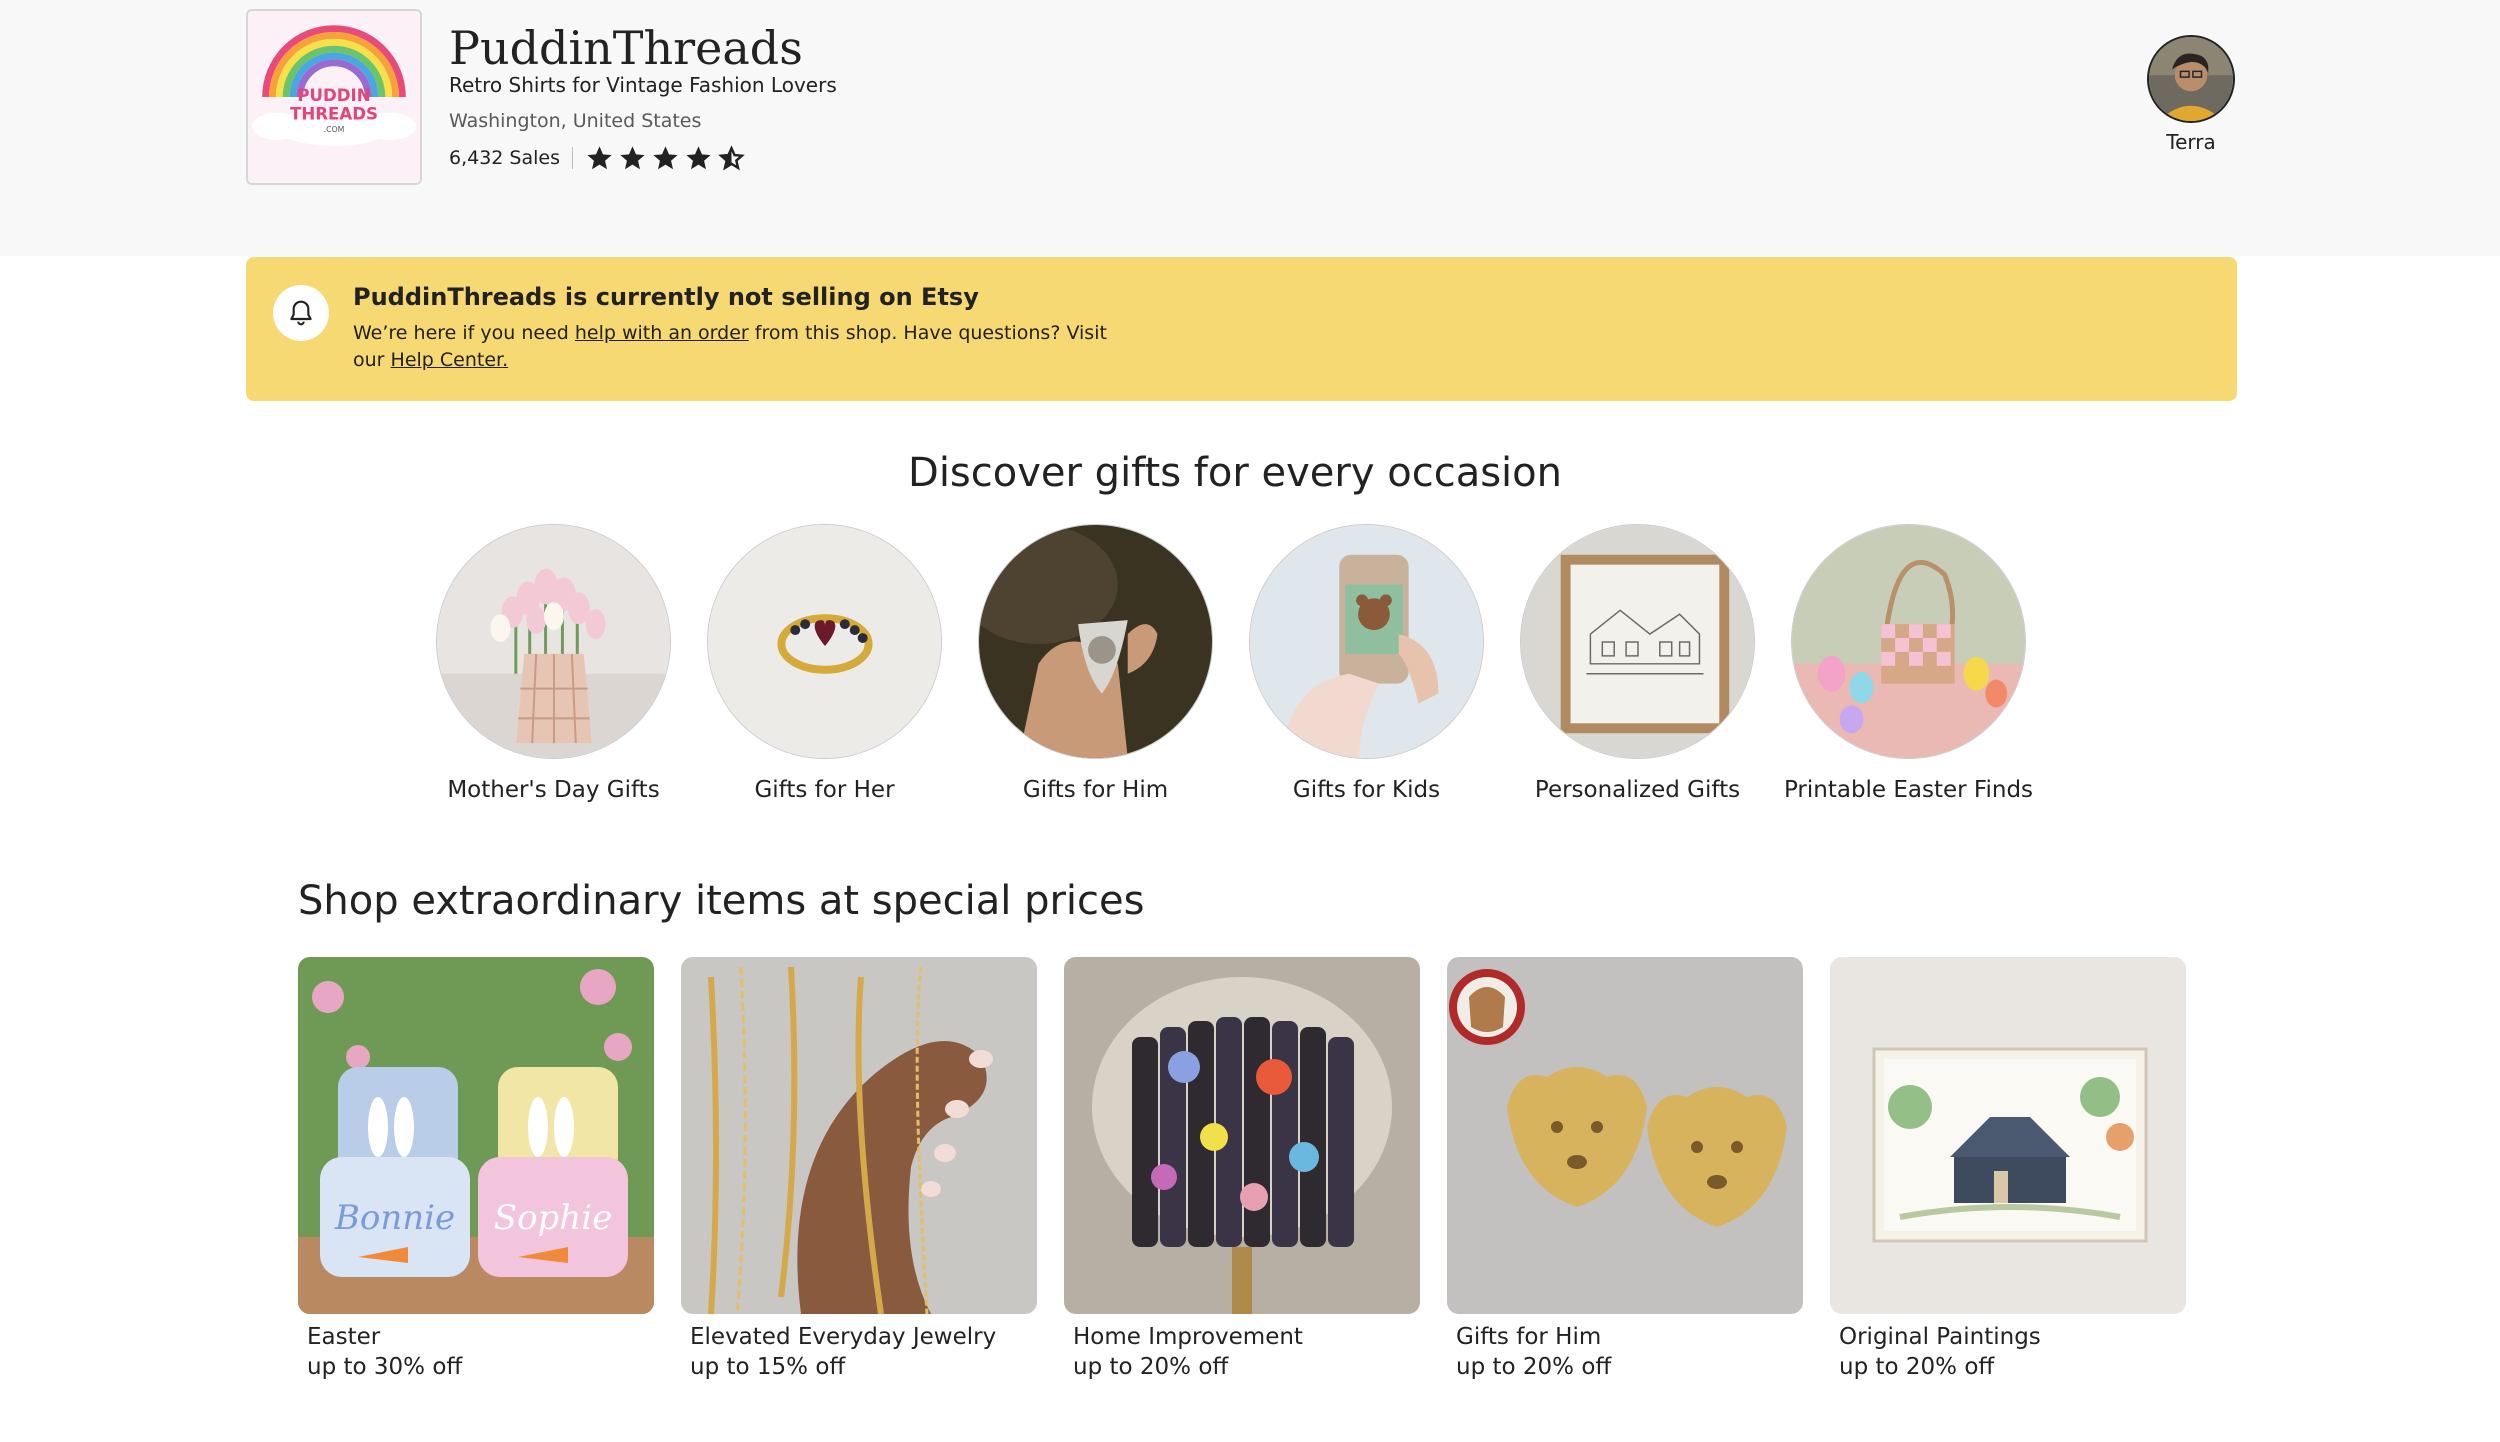 Image resolution: width=2500 pixels, height=1442 pixels. I want to click on occasion-personalized-gifts: Personalized Gifts, so click(1637, 664).